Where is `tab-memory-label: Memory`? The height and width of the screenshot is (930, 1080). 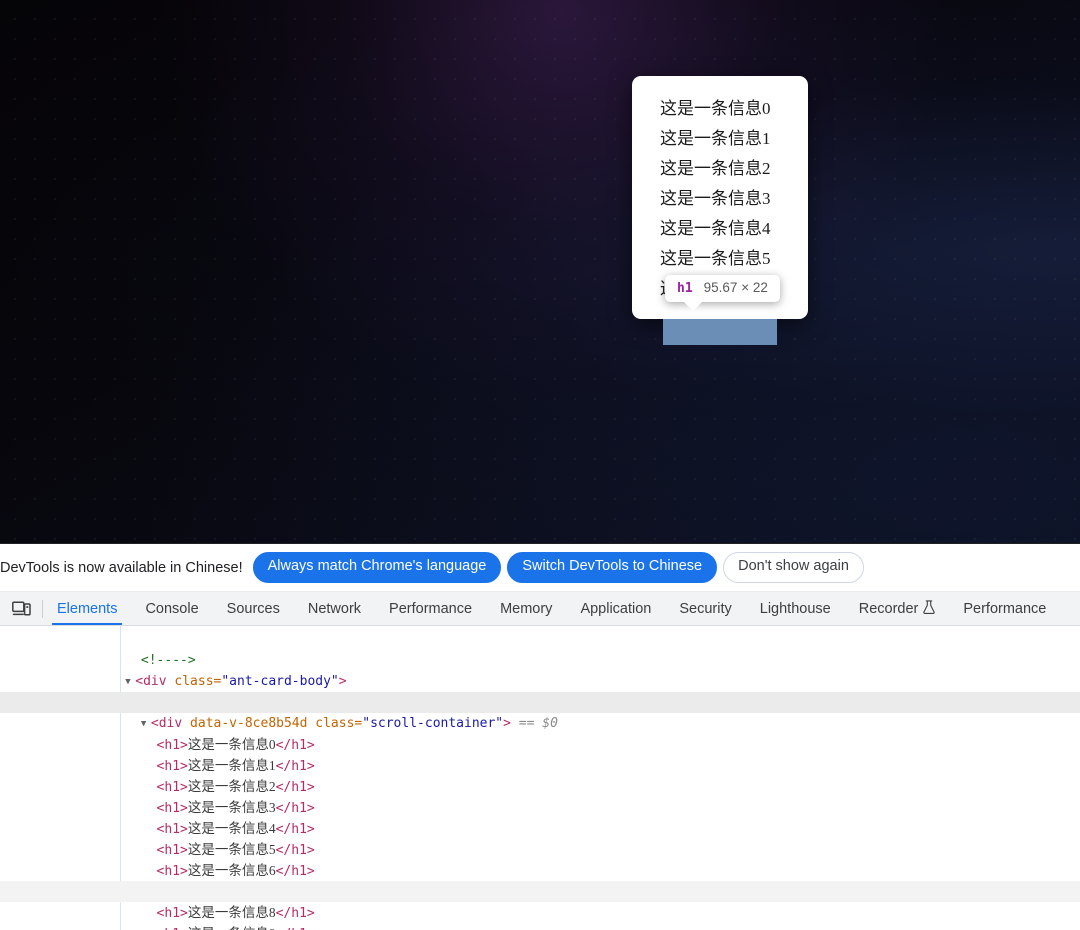
tab-memory-label: Memory is located at coordinates (526, 608).